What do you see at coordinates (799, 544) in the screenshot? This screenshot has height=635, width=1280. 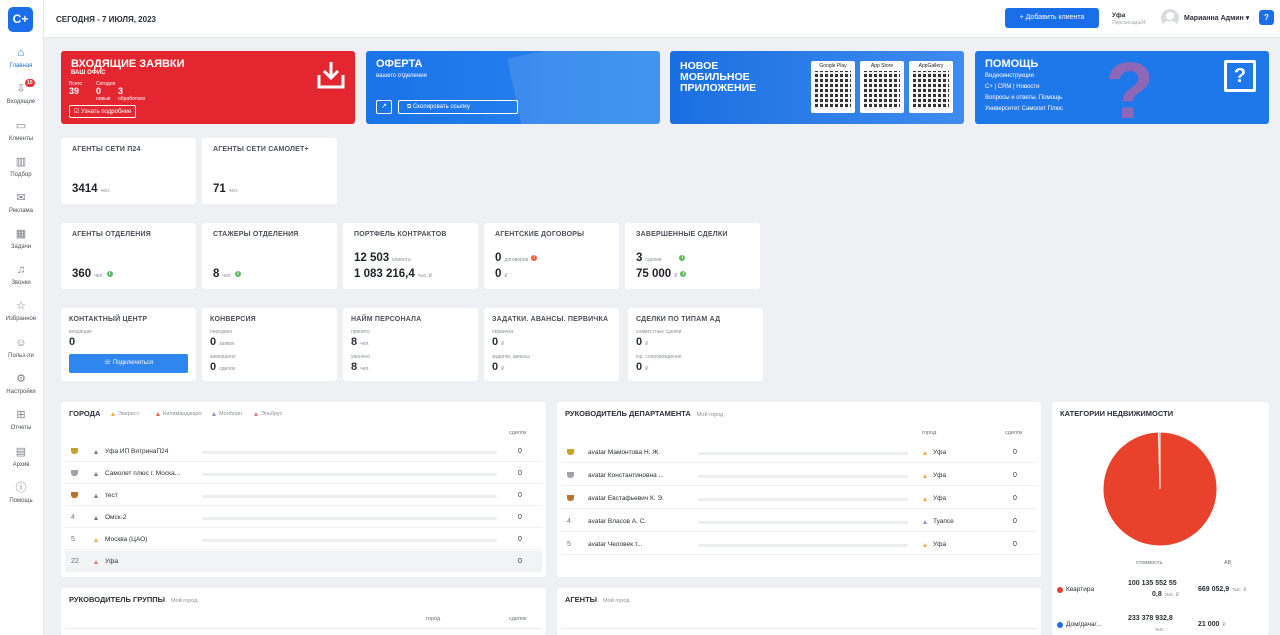 I see `table-row: 5 avatar Человек т... Уфа 0` at bounding box center [799, 544].